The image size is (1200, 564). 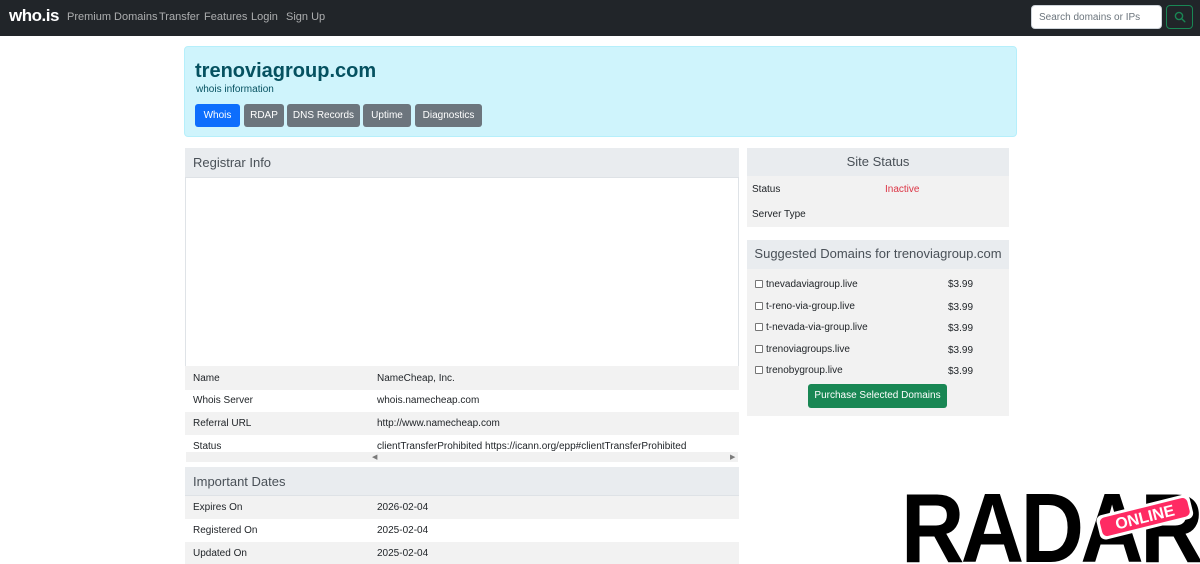 What do you see at coordinates (812, 284) in the screenshot?
I see `suggested-domain-name: tnevadaviagroup.live` at bounding box center [812, 284].